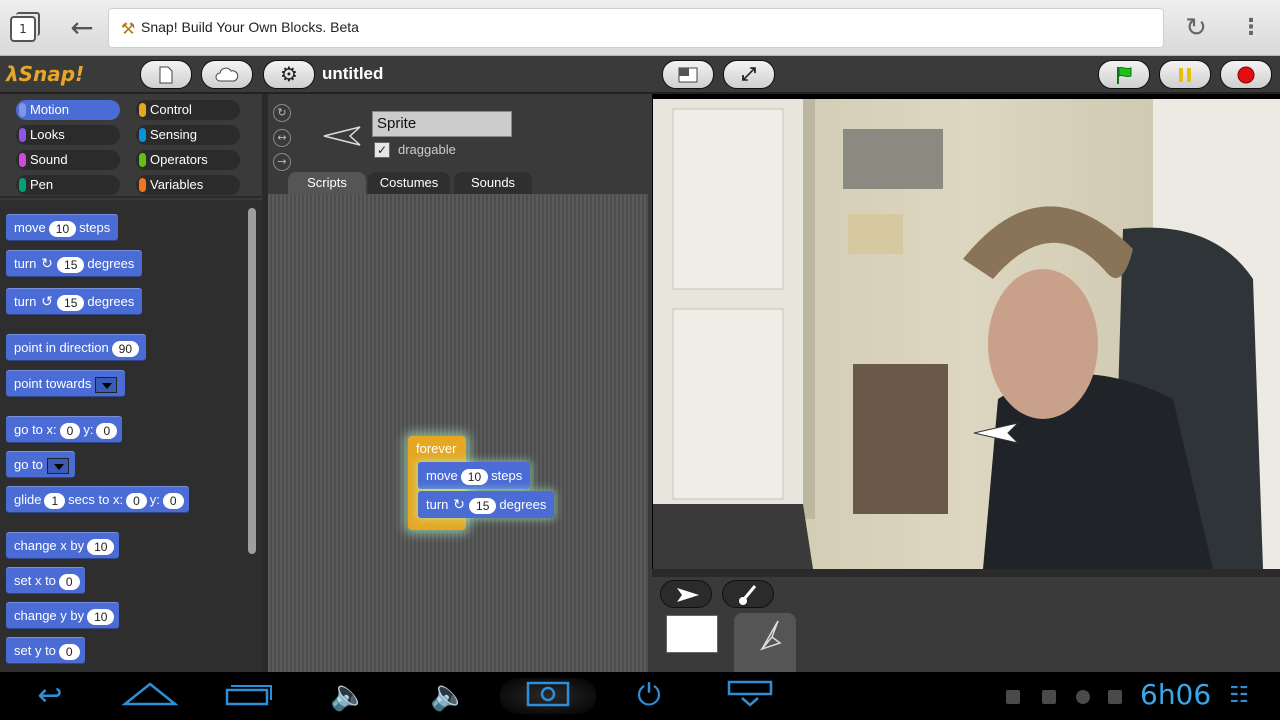 The image size is (1280, 720). Describe the element at coordinates (688, 74) in the screenshot. I see `stage-size-button` at that location.